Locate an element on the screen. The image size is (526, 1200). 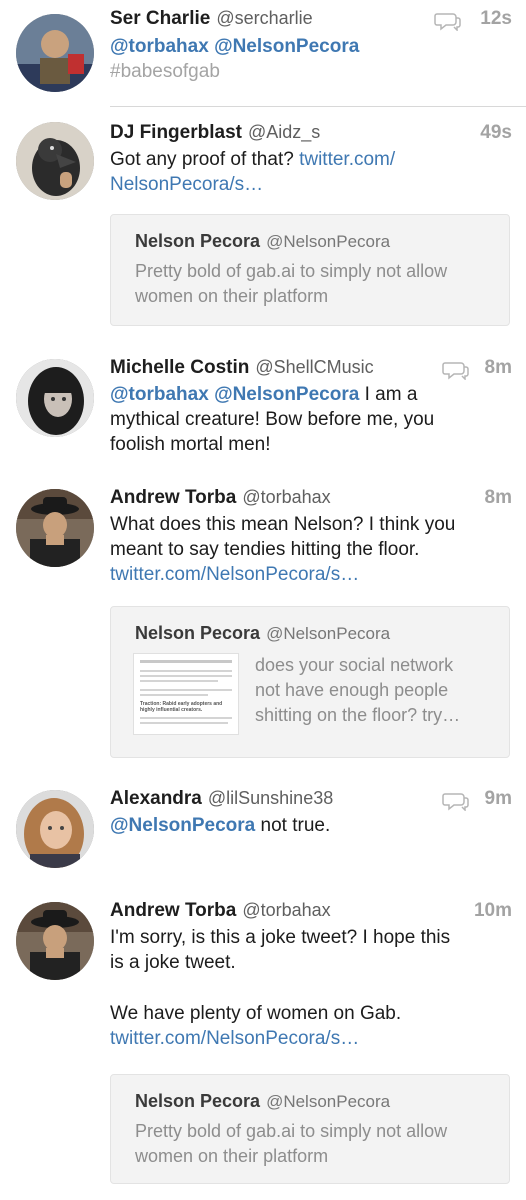
author-name: Michelle Costin is located at coordinates (179, 367).